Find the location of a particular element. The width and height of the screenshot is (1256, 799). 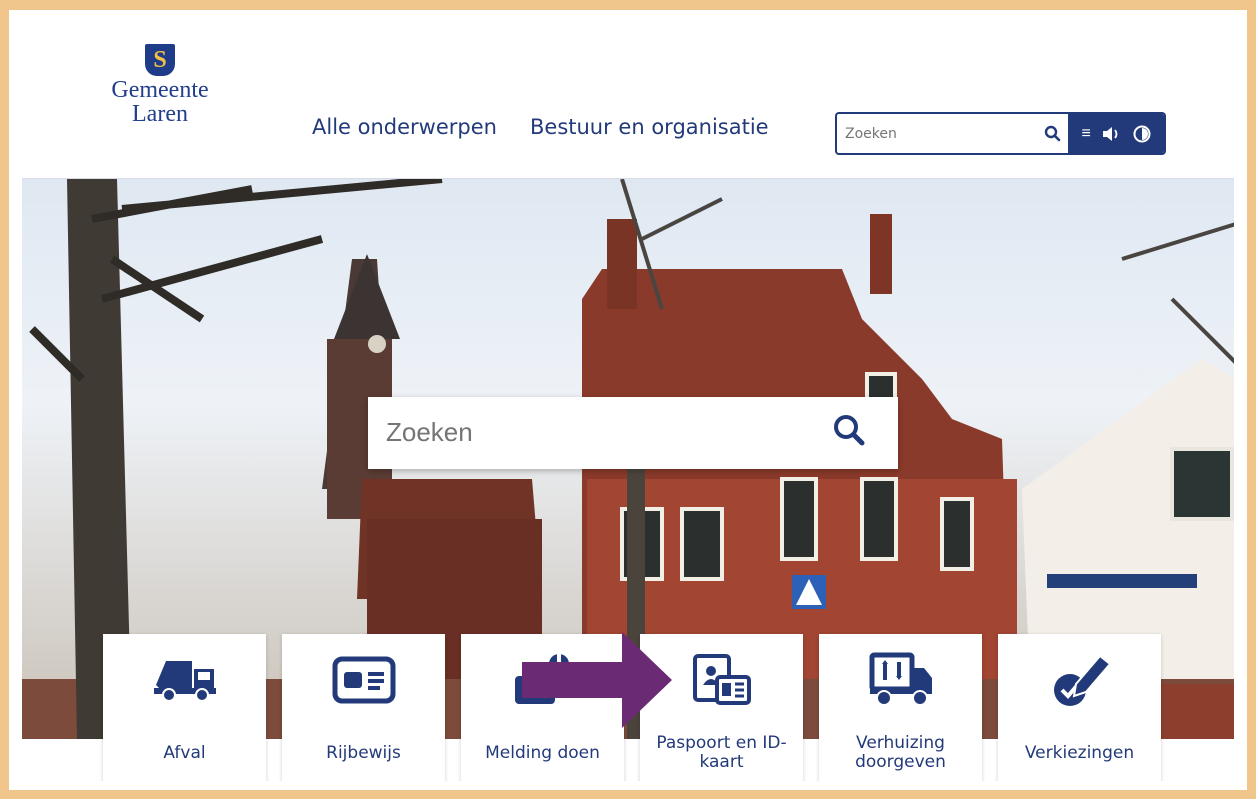

tile-verkiezingen: Verkiezingen is located at coordinates (1079, 707).